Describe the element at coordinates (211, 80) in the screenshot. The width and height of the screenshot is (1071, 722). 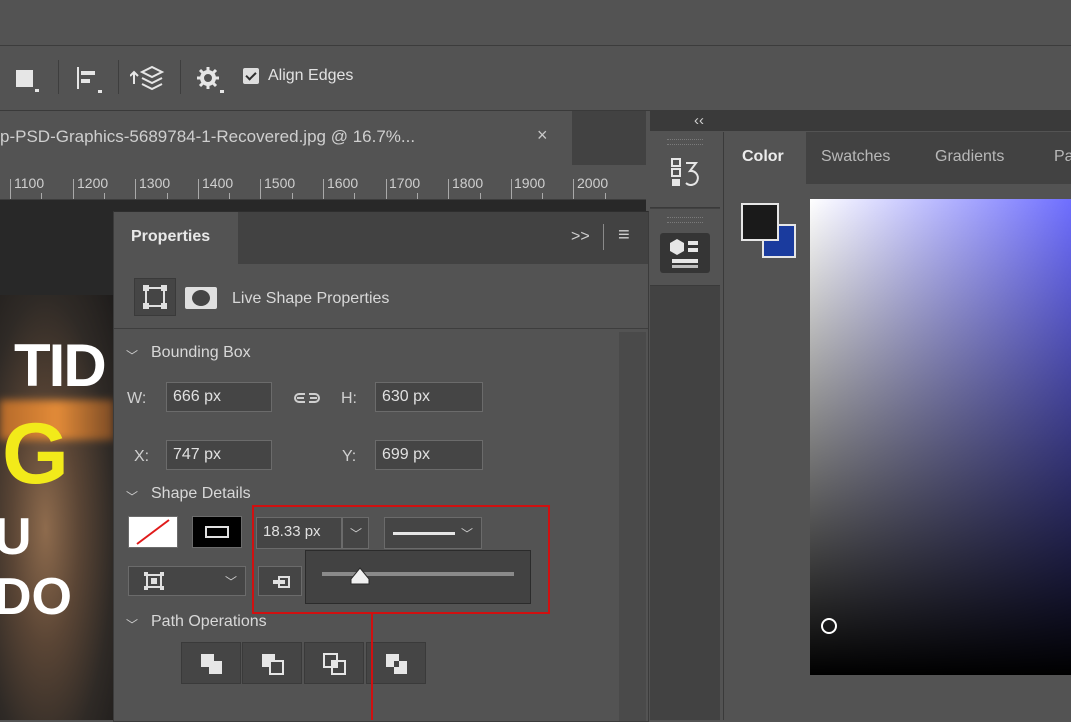
I see `gear-icon` at that location.